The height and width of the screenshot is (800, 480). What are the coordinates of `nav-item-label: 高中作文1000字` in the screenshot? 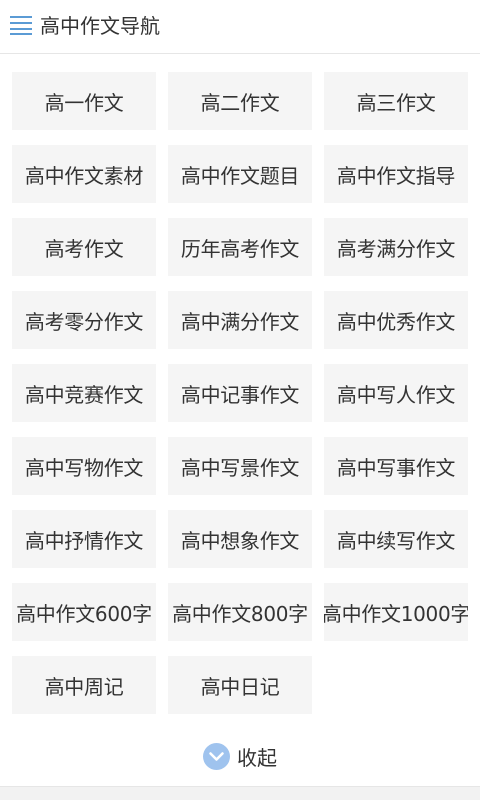 It's located at (396, 613).